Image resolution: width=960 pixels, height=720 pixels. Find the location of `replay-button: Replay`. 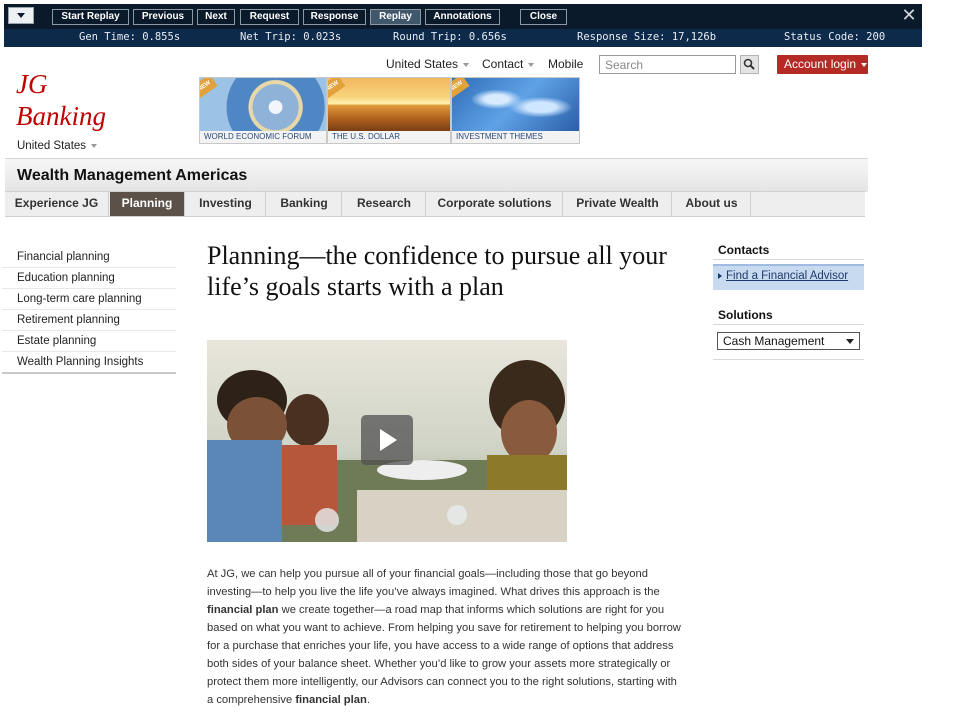

replay-button: Replay is located at coordinates (395, 17).